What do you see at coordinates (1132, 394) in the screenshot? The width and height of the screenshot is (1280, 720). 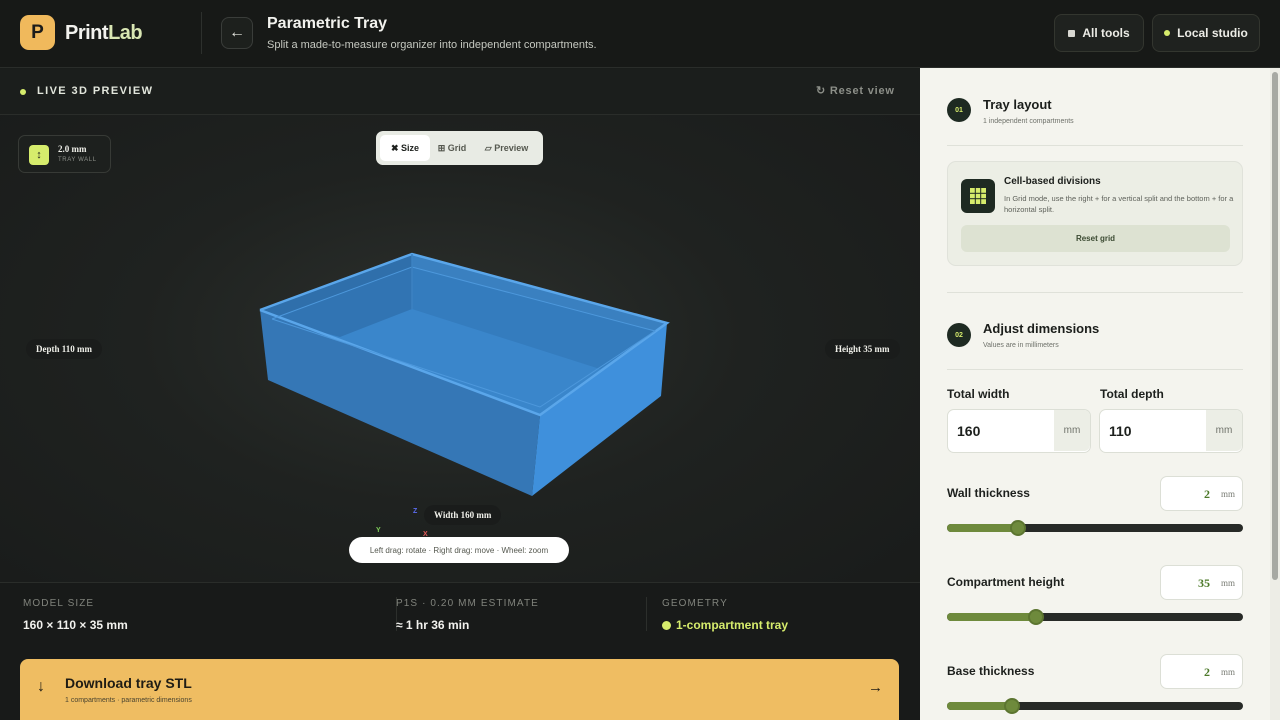 I see `total-depth-label: Total depth` at bounding box center [1132, 394].